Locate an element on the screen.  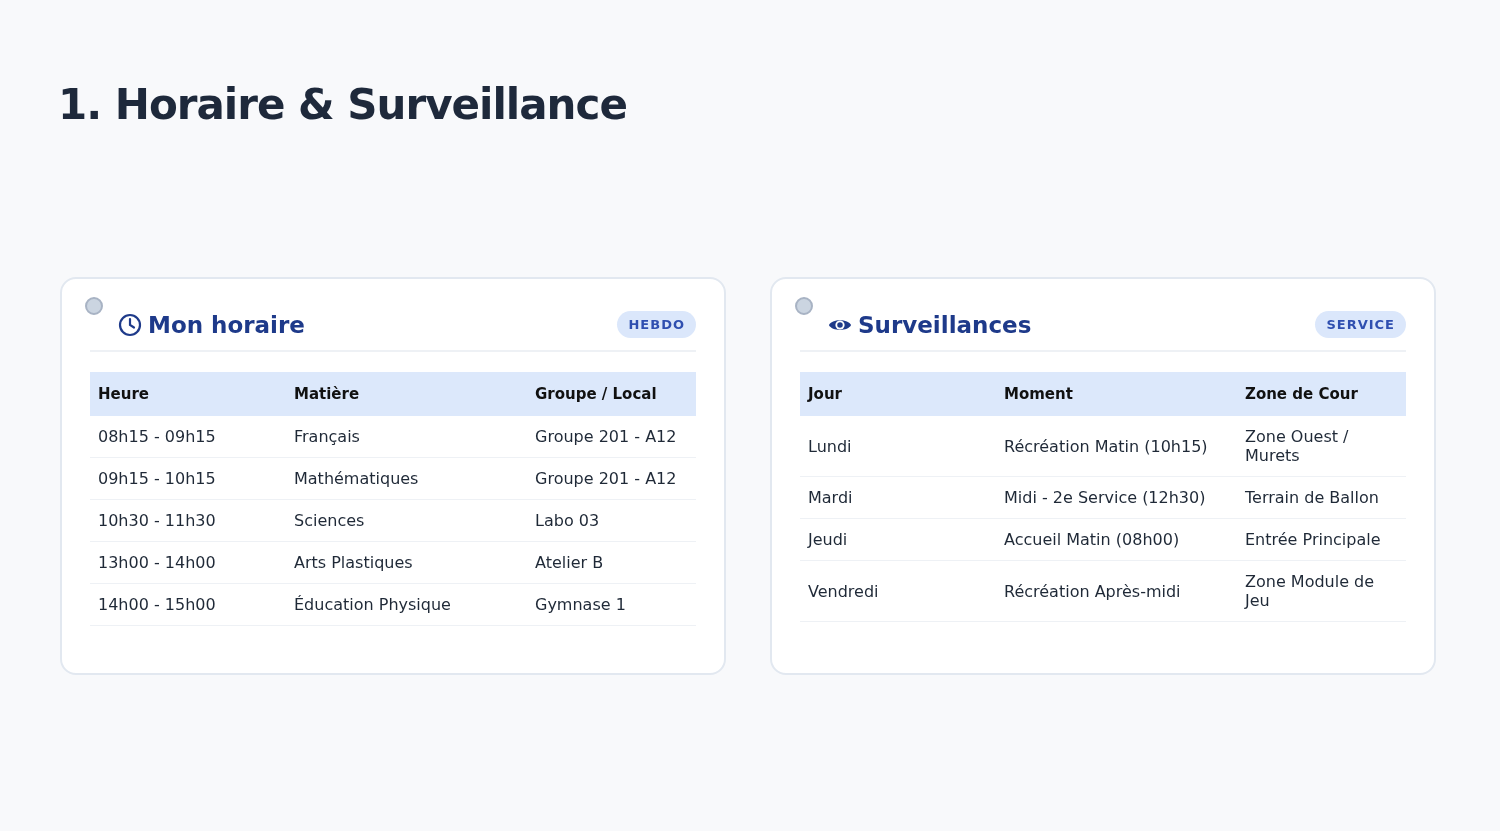
table-cell: Vendredi is located at coordinates (898, 591).